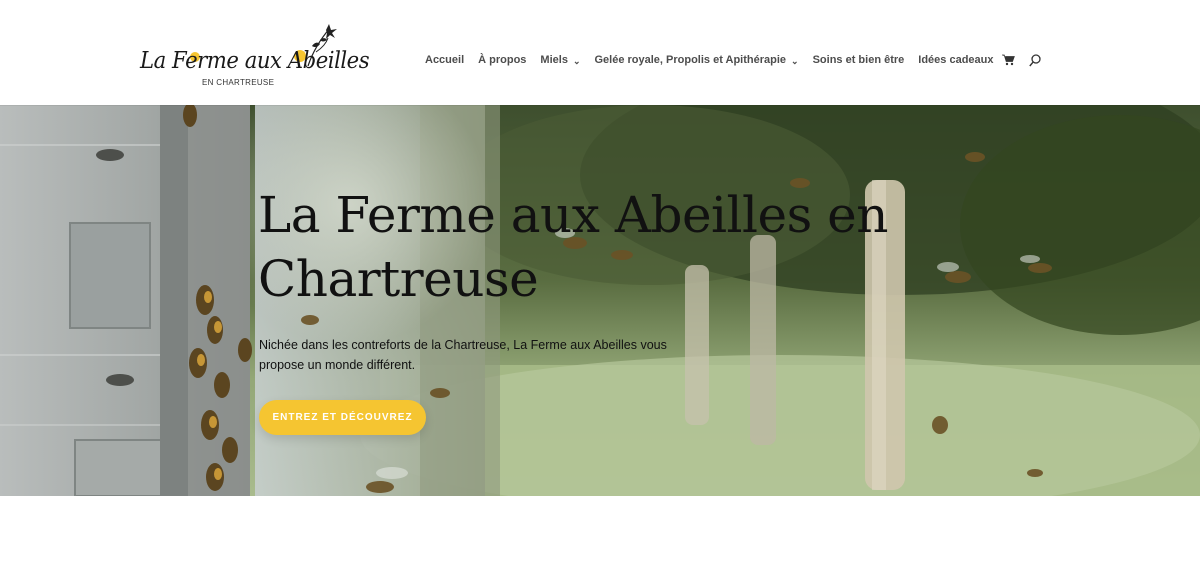  I want to click on site-logo: La Ferme aux Abeilles EN CHARTREUSE, so click(255, 54).